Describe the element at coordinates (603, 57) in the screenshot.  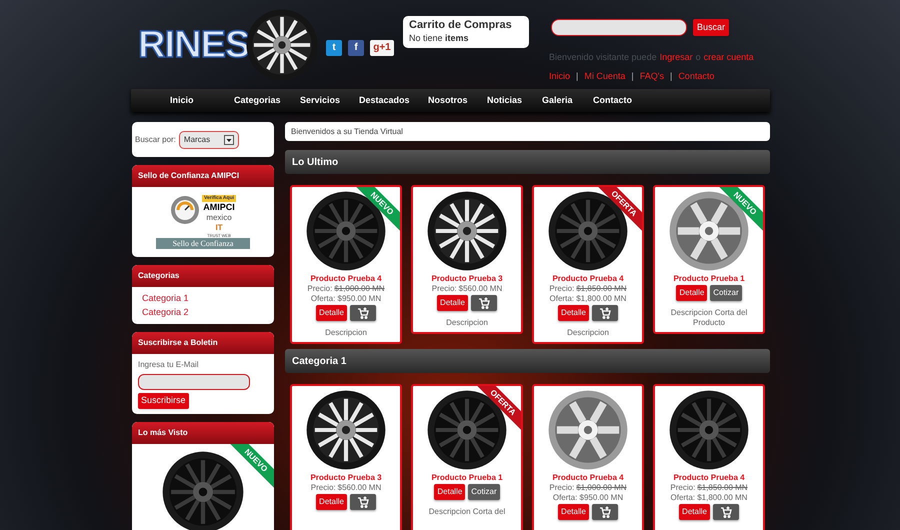
I see `welcome-text: Bienvenido visitante puede` at that location.